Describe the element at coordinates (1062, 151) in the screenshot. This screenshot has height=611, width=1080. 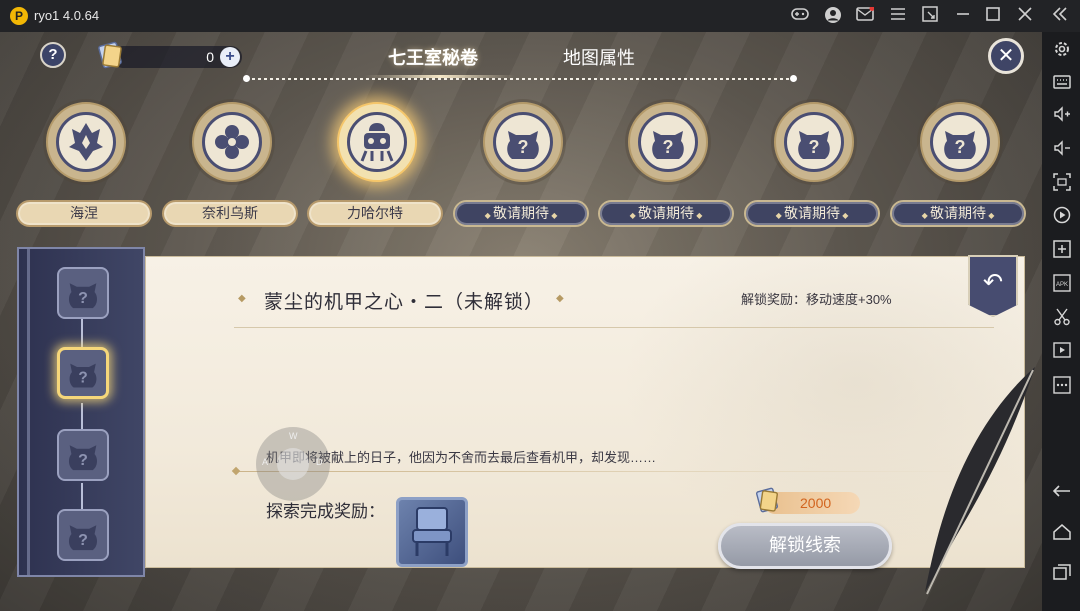
I see `volume-down-icon` at that location.